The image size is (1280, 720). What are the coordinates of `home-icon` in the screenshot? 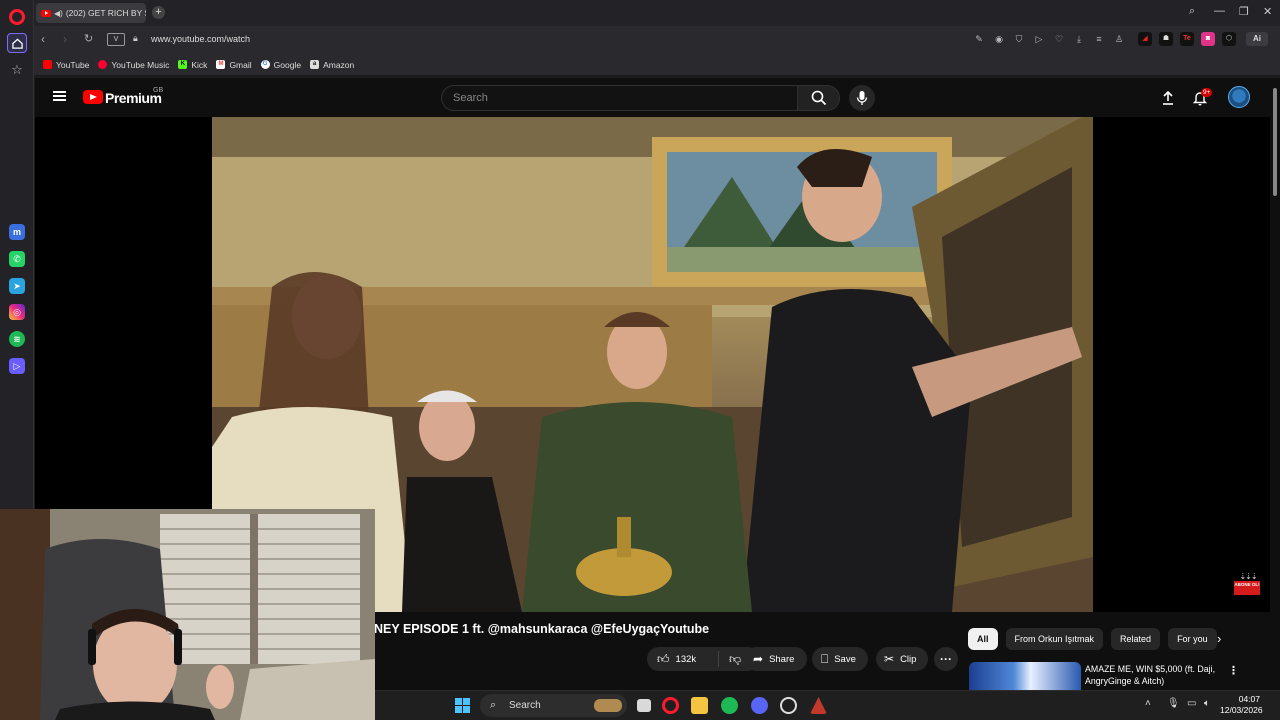 It's located at (17, 43).